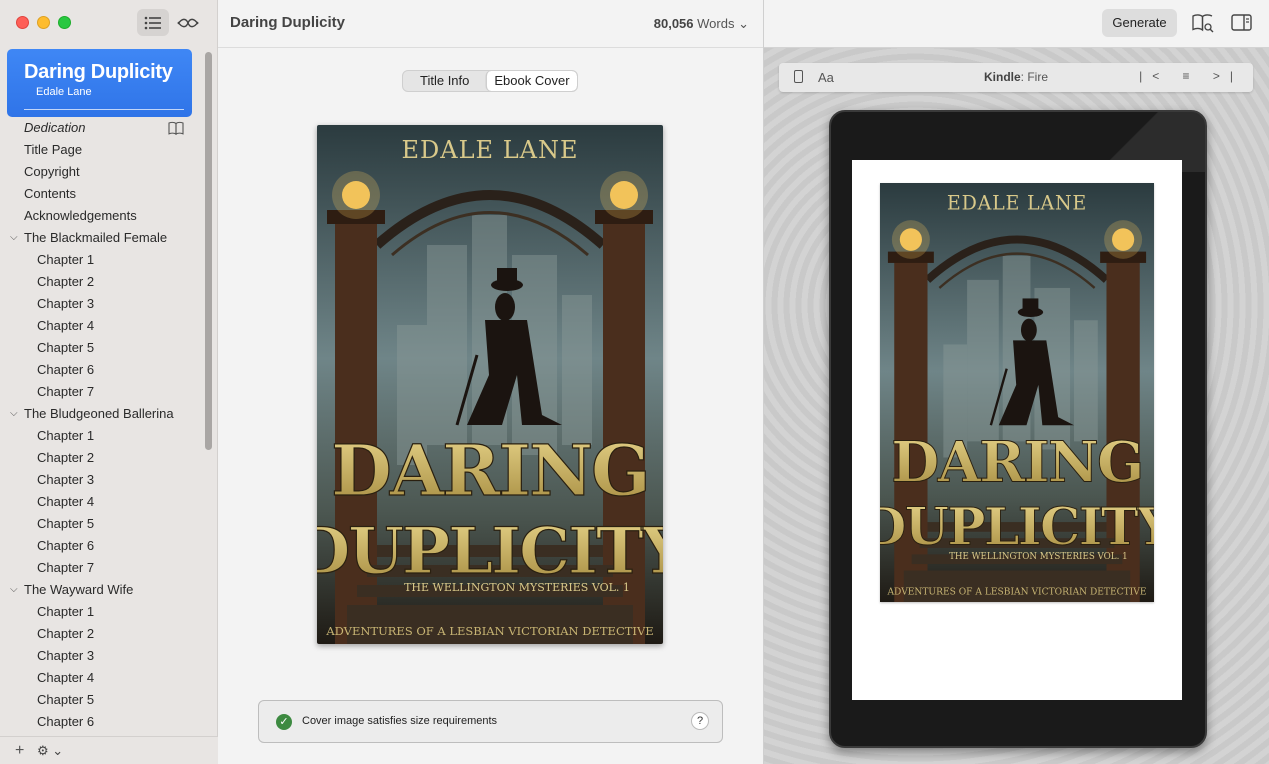 This screenshot has width=1269, height=764. What do you see at coordinates (1034, 77) in the screenshot?
I see `device-model: : Fire` at bounding box center [1034, 77].